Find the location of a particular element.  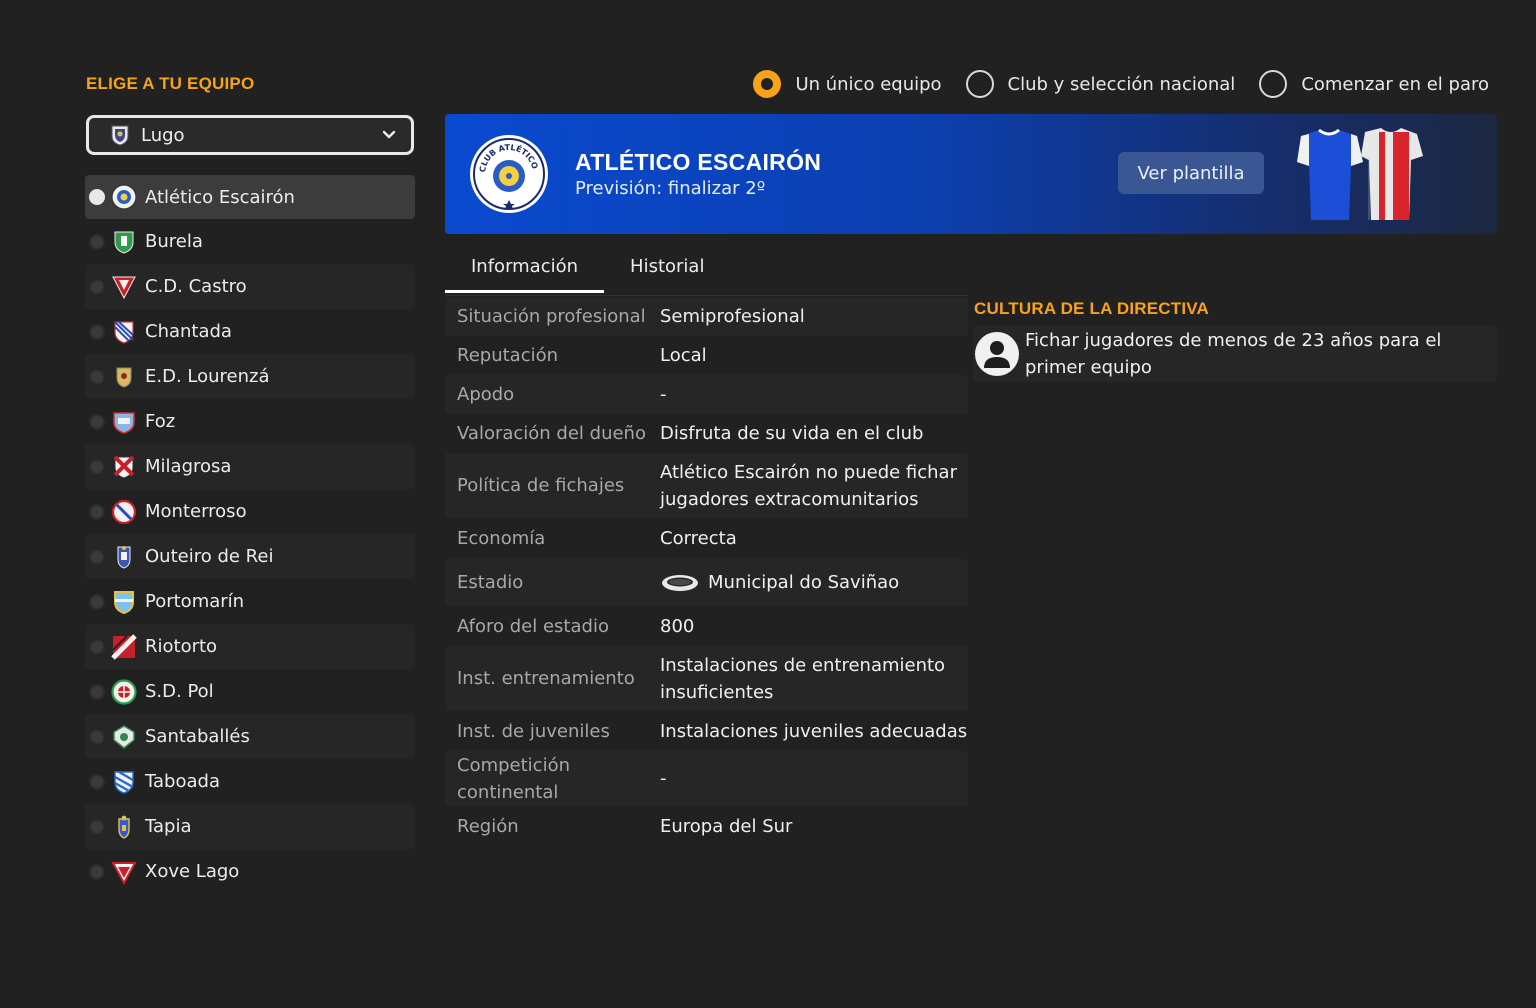

info-value: Correcta is located at coordinates (698, 538).